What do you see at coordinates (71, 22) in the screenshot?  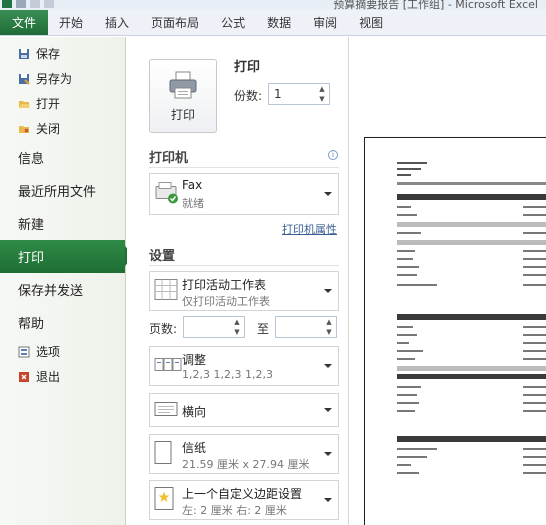 I see `tab-home: 开始` at bounding box center [71, 22].